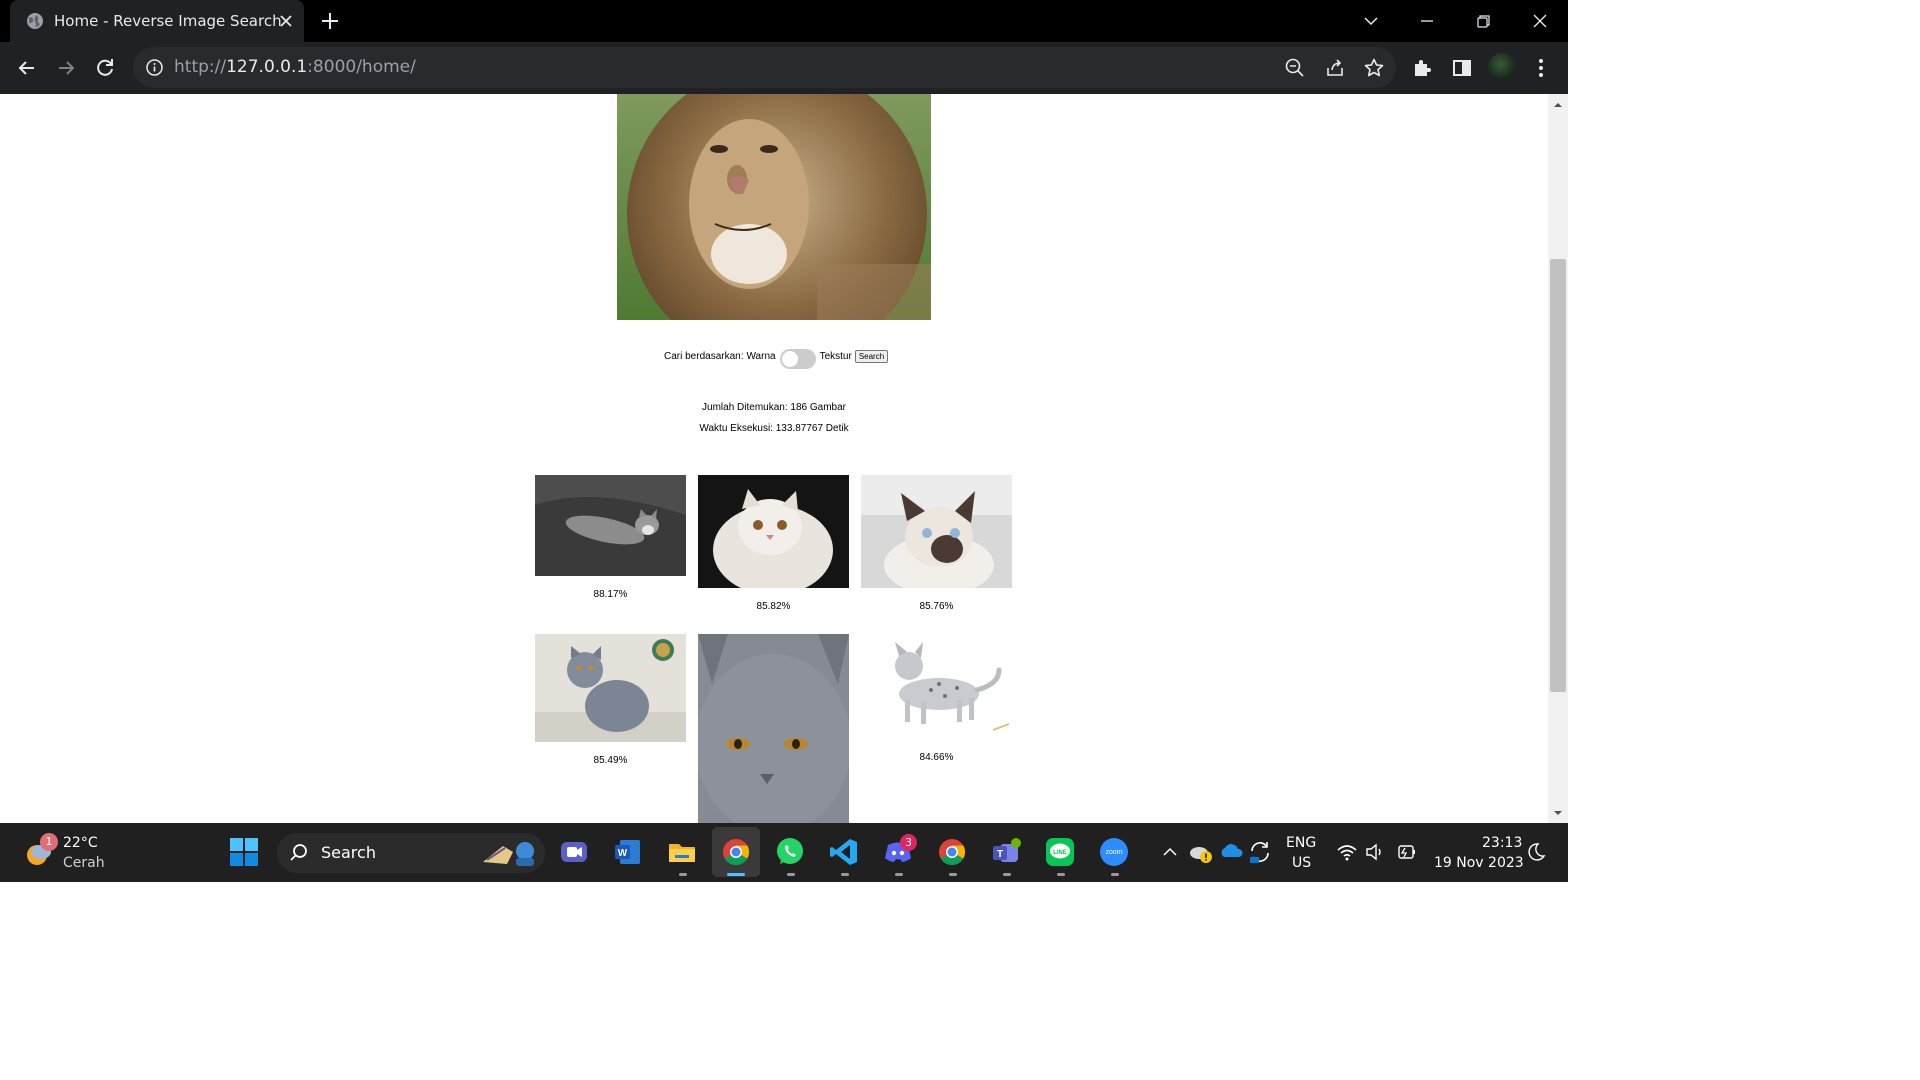  Describe the element at coordinates (952, 852) in the screenshot. I see `chrome-profile-icon` at that location.